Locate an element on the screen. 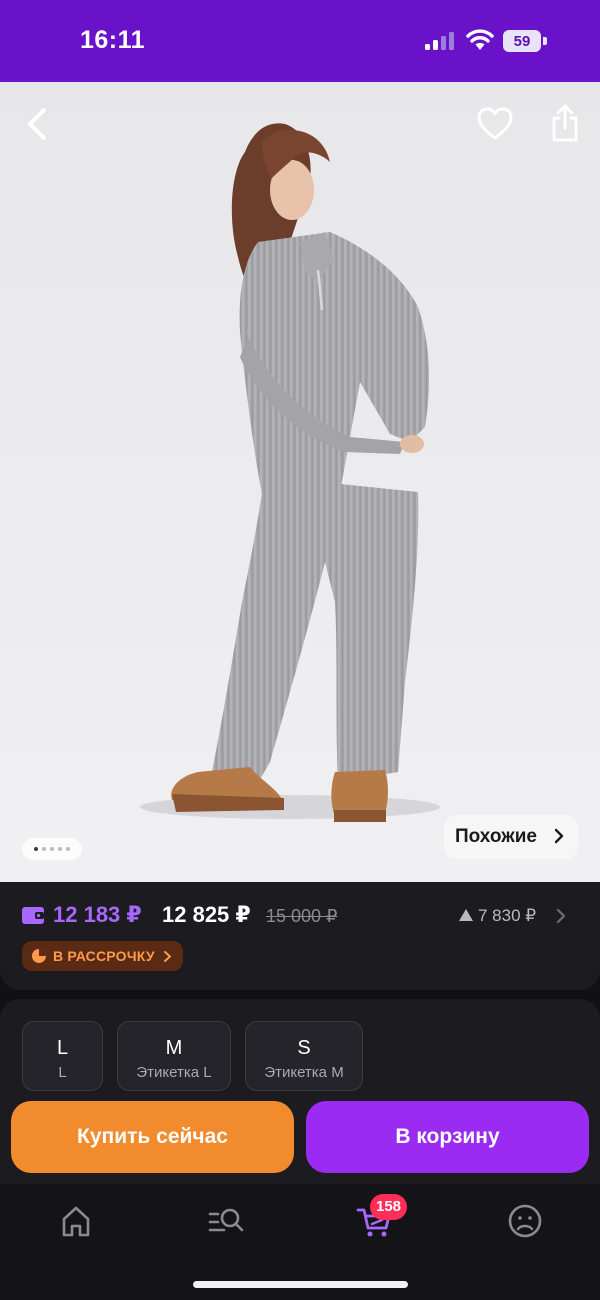  size-main-label: L is located at coordinates (62, 1048).